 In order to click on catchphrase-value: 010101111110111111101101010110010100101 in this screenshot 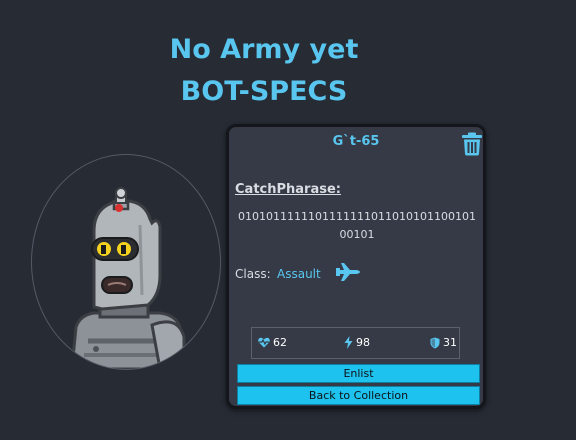, I will do `click(357, 225)`.